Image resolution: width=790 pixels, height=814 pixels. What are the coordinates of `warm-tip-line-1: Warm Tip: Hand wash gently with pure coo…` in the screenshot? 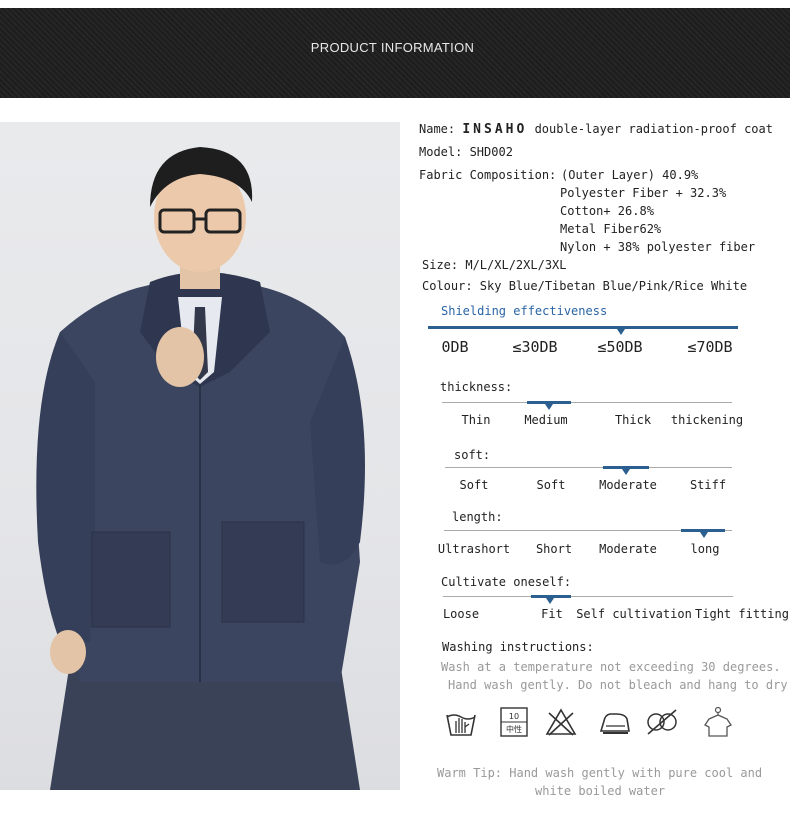 It's located at (600, 773).